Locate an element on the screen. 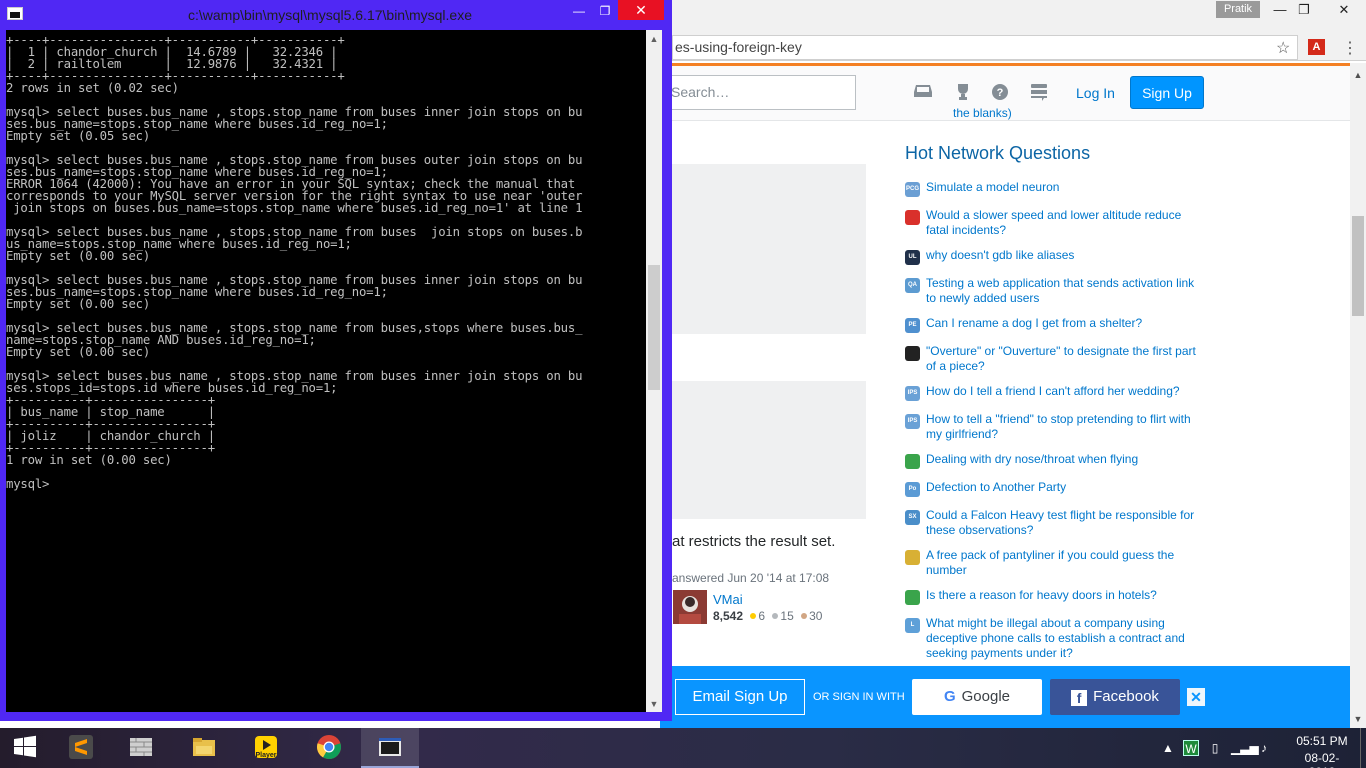 This screenshot has height=768, width=1366. gold-badge-count: 6 is located at coordinates (762, 616).